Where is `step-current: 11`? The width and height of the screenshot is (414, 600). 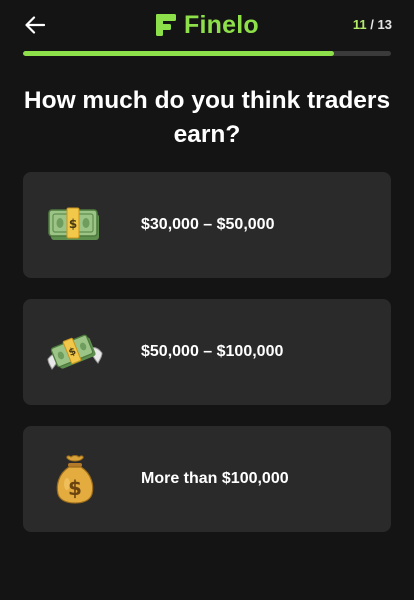
step-current: 11 is located at coordinates (359, 24).